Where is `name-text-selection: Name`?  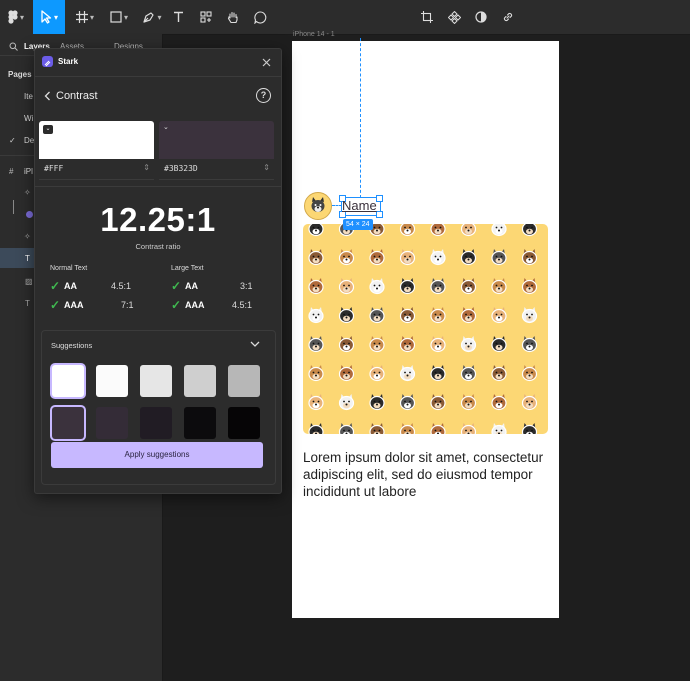
name-text-selection: Name is located at coordinates (361, 206).